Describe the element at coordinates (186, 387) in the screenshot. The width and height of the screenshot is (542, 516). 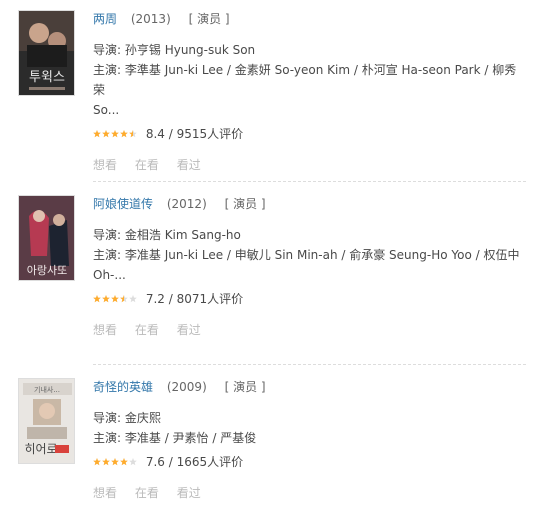
I see `work-year: (2009)` at that location.